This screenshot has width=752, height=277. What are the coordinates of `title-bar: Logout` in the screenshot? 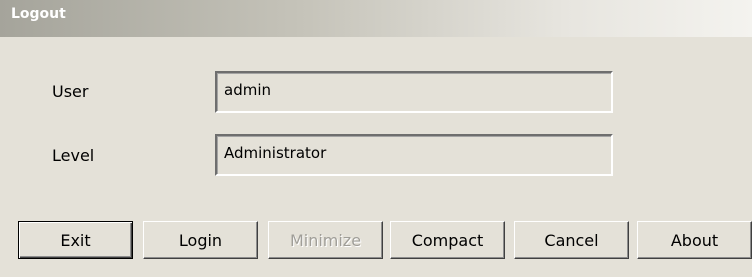 It's located at (376, 18).